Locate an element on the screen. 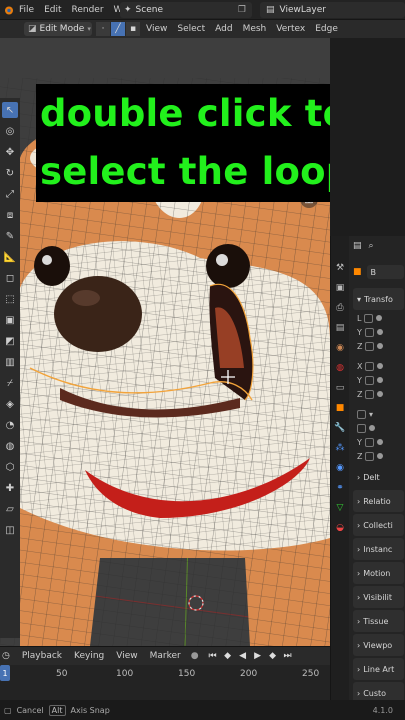 Image resolution: width=405 pixels, height=720 pixels. line-art-panel: › Line Art is located at coordinates (378, 669).